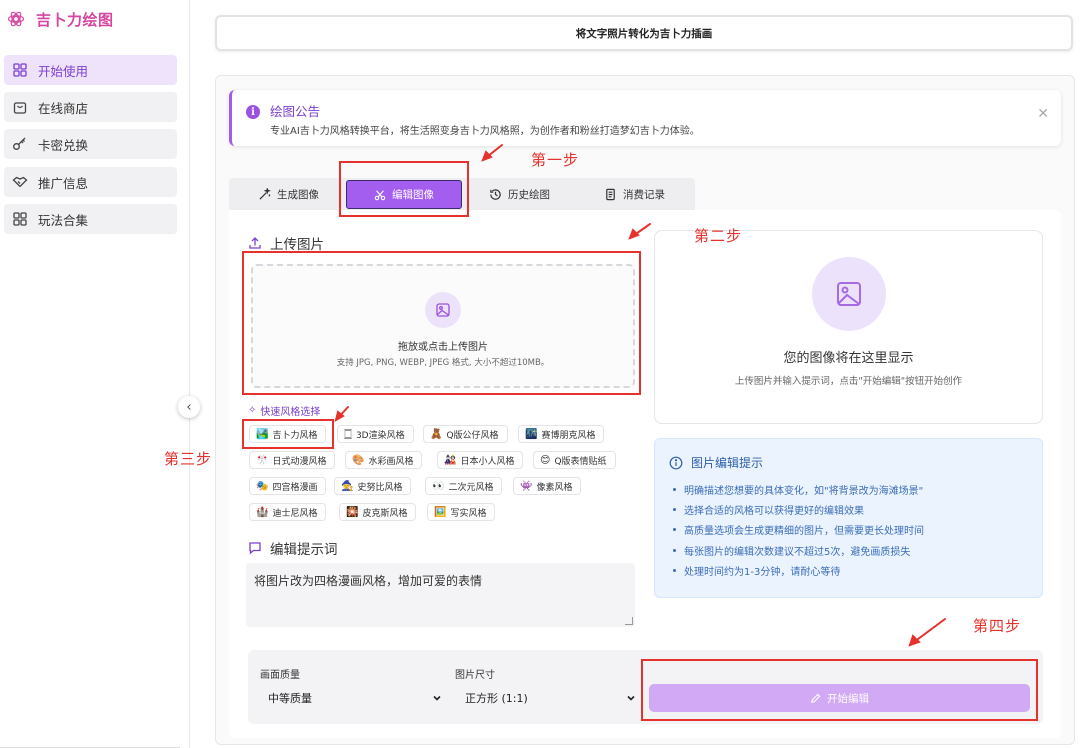  I want to click on style-chip-pixar: 🎇 皮克斯风格, so click(378, 512).